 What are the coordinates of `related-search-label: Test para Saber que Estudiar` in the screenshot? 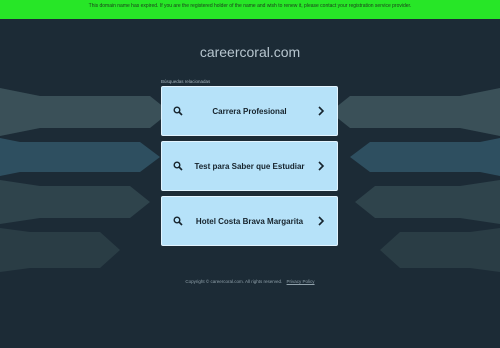 It's located at (249, 166).